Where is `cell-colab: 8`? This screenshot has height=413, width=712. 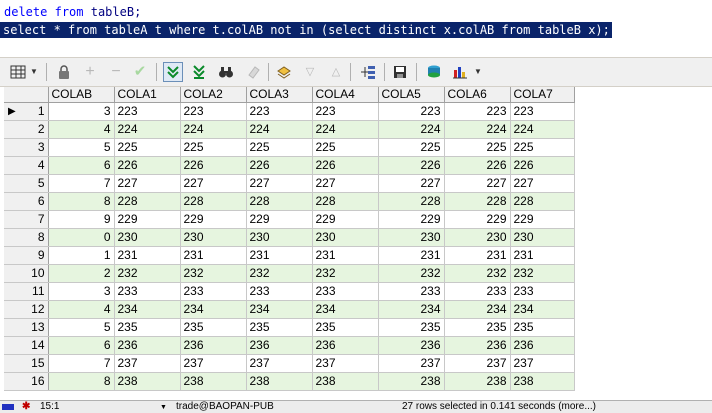 cell-colab: 8 is located at coordinates (81, 381).